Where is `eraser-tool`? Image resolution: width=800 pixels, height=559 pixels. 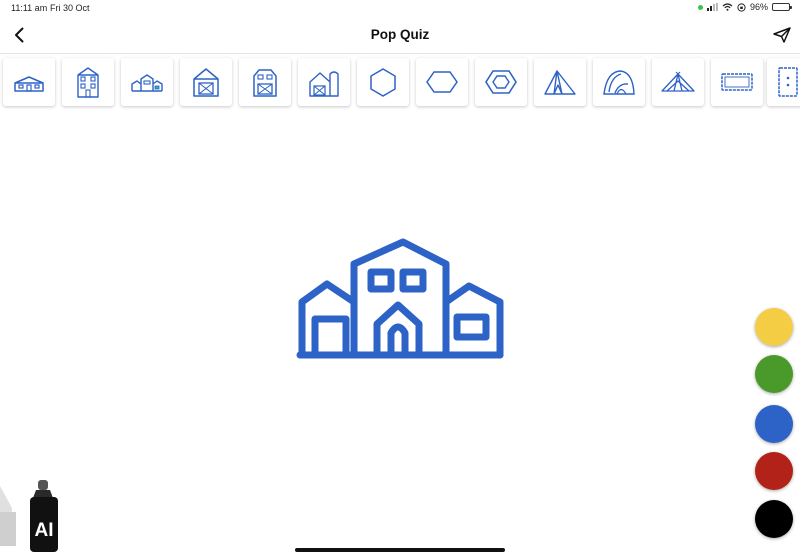
eraser-tool is located at coordinates (8, 516).